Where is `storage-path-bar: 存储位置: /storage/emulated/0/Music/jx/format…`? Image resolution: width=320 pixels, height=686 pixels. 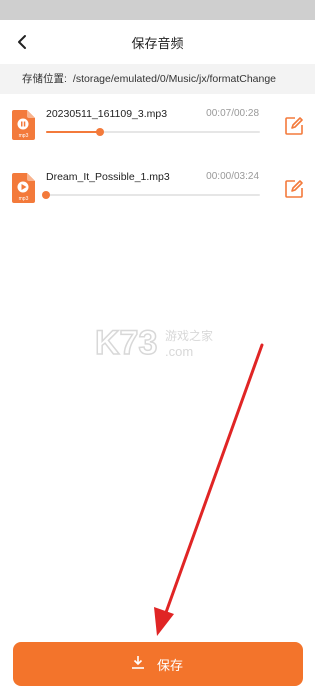
storage-path-bar: 存储位置: /storage/emulated/0/Music/jx/format… is located at coordinates (157, 79).